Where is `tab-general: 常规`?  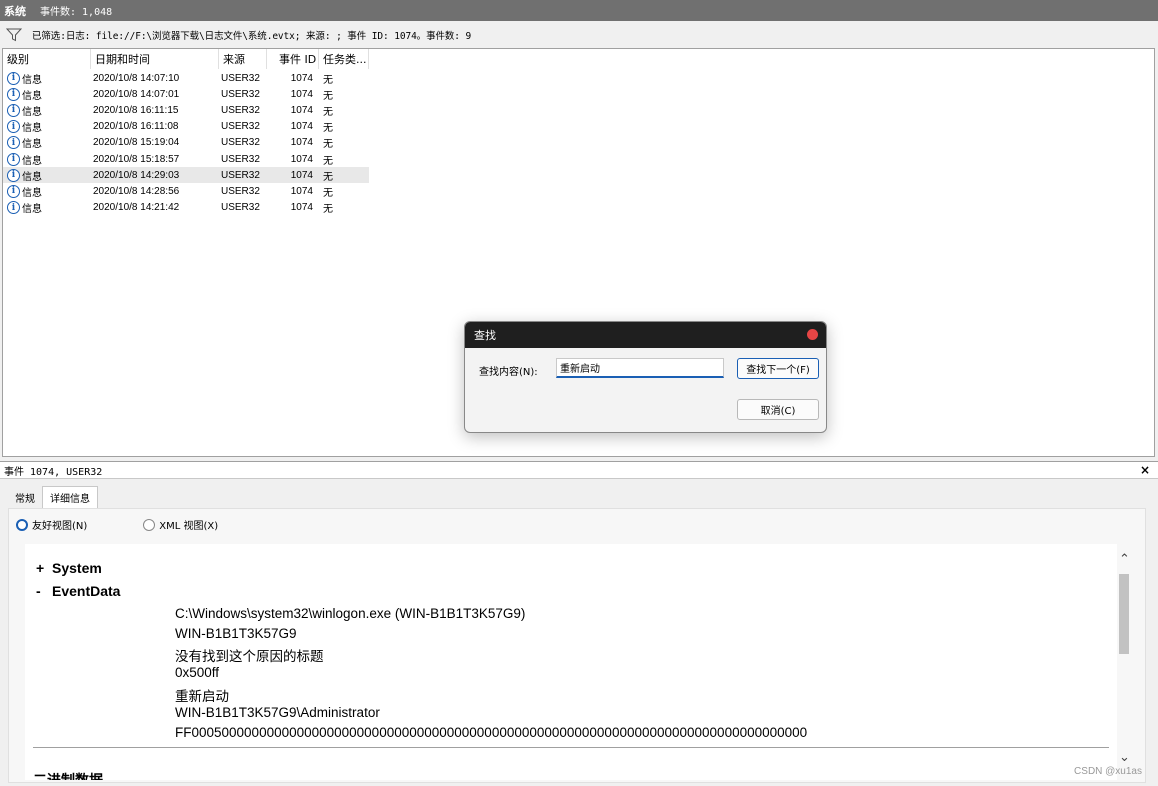 tab-general: 常规 is located at coordinates (25, 497).